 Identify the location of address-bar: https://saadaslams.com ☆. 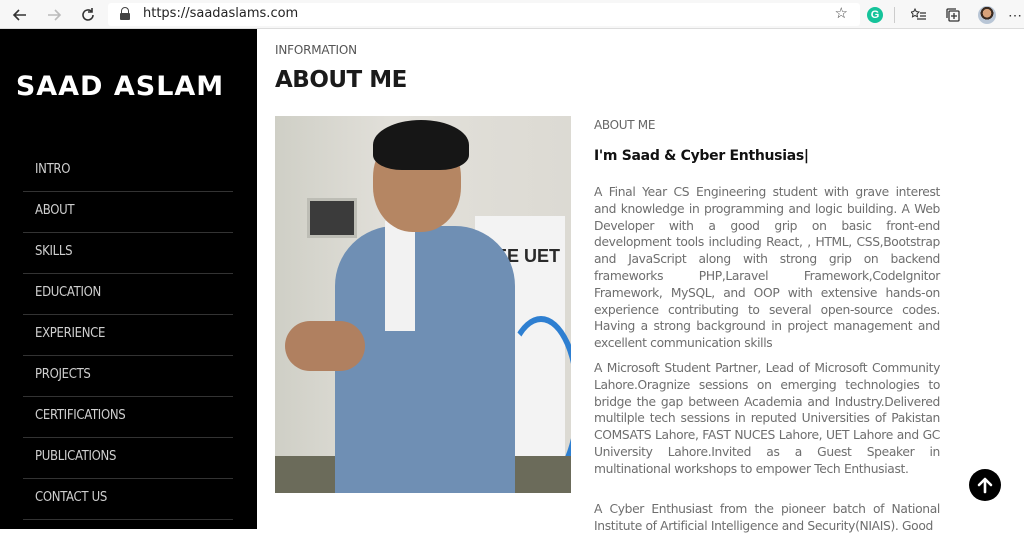
(484, 14).